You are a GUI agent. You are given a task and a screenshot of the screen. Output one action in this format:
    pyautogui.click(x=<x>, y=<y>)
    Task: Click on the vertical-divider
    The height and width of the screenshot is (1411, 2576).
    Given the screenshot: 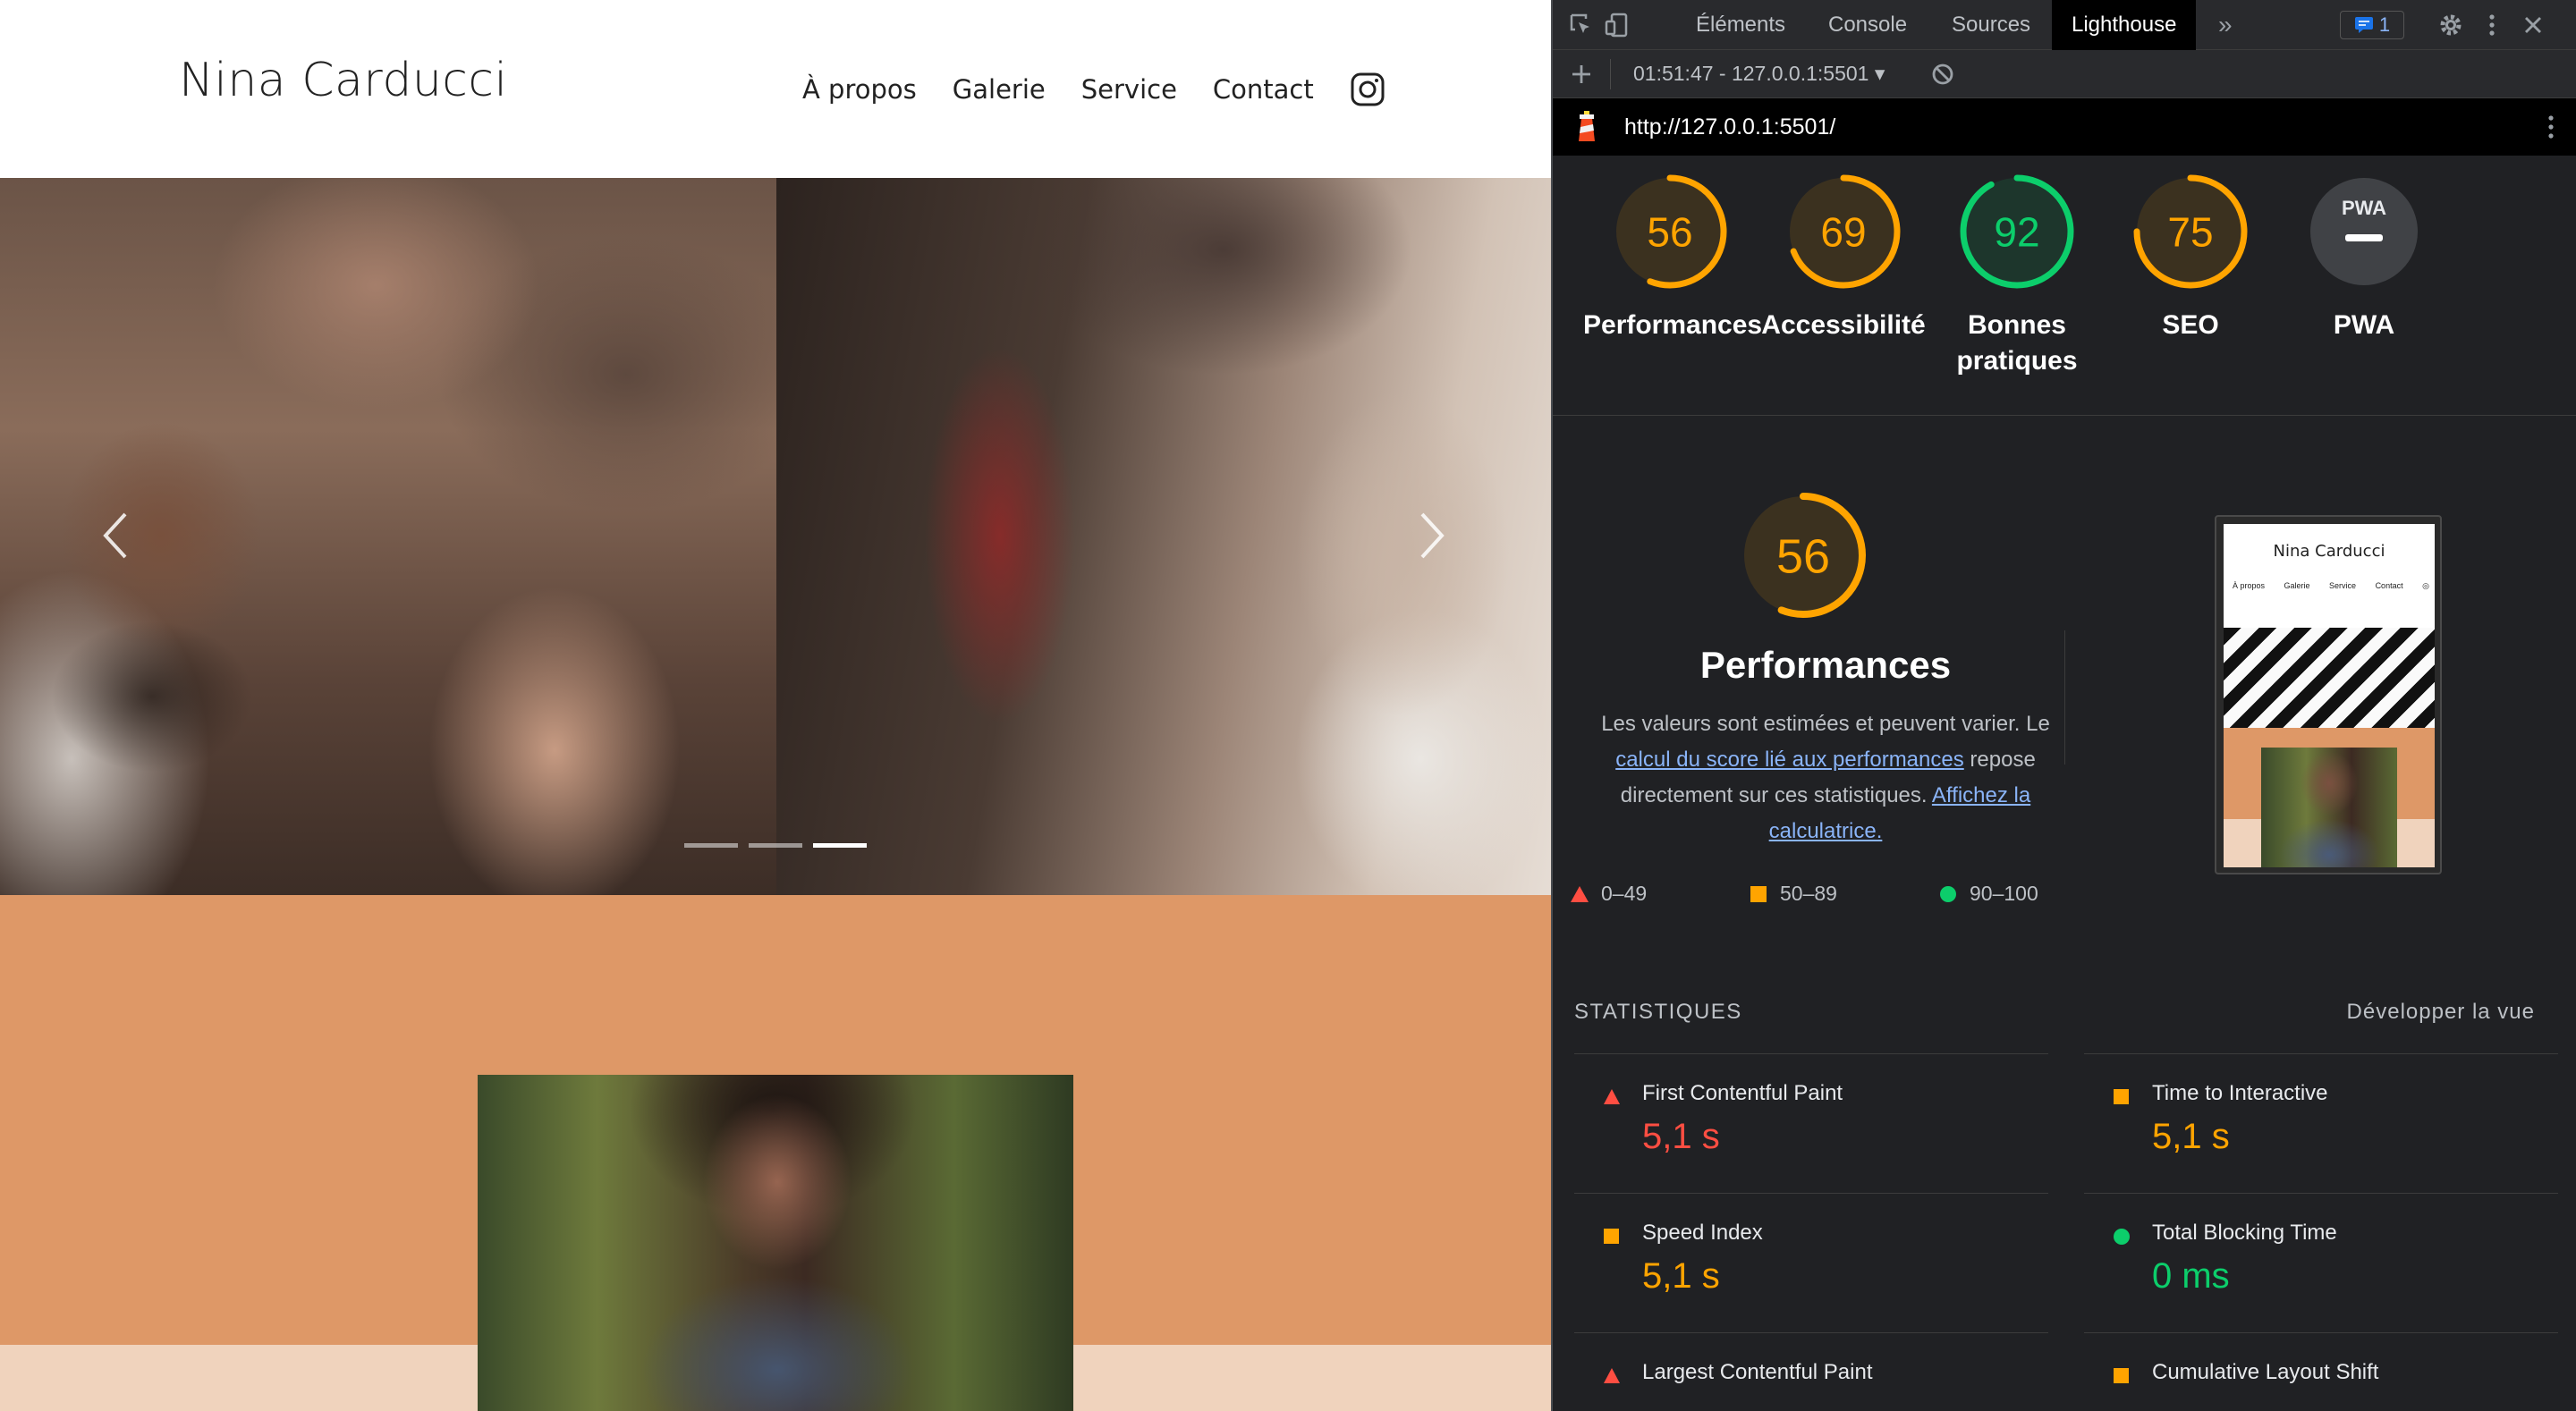 What is the action you would take?
    pyautogui.click(x=2064, y=698)
    